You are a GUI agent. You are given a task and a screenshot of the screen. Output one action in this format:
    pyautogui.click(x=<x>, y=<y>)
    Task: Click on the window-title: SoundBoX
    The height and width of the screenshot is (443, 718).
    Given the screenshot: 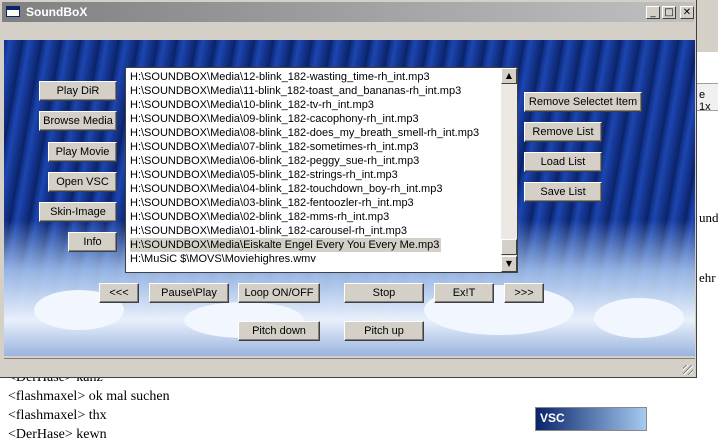 What is the action you would take?
    pyautogui.click(x=57, y=12)
    